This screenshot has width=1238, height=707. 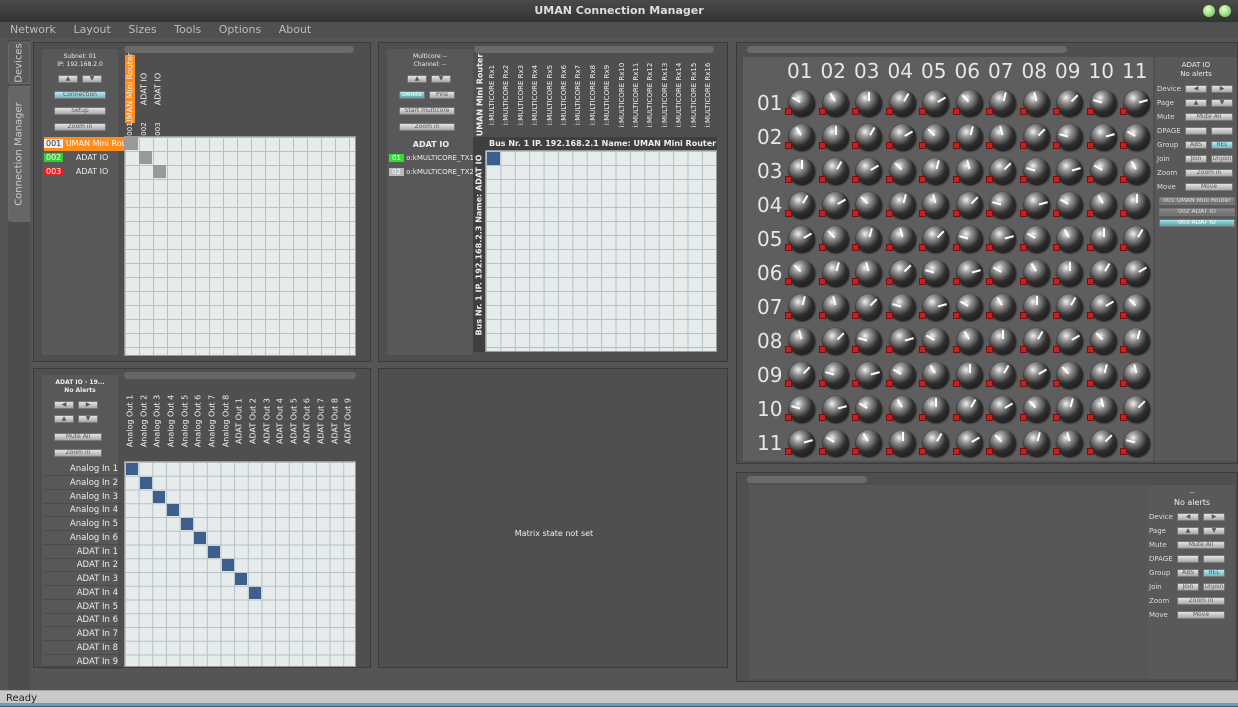 I want to click on arrow-up-button: ▲, so click(x=417, y=79).